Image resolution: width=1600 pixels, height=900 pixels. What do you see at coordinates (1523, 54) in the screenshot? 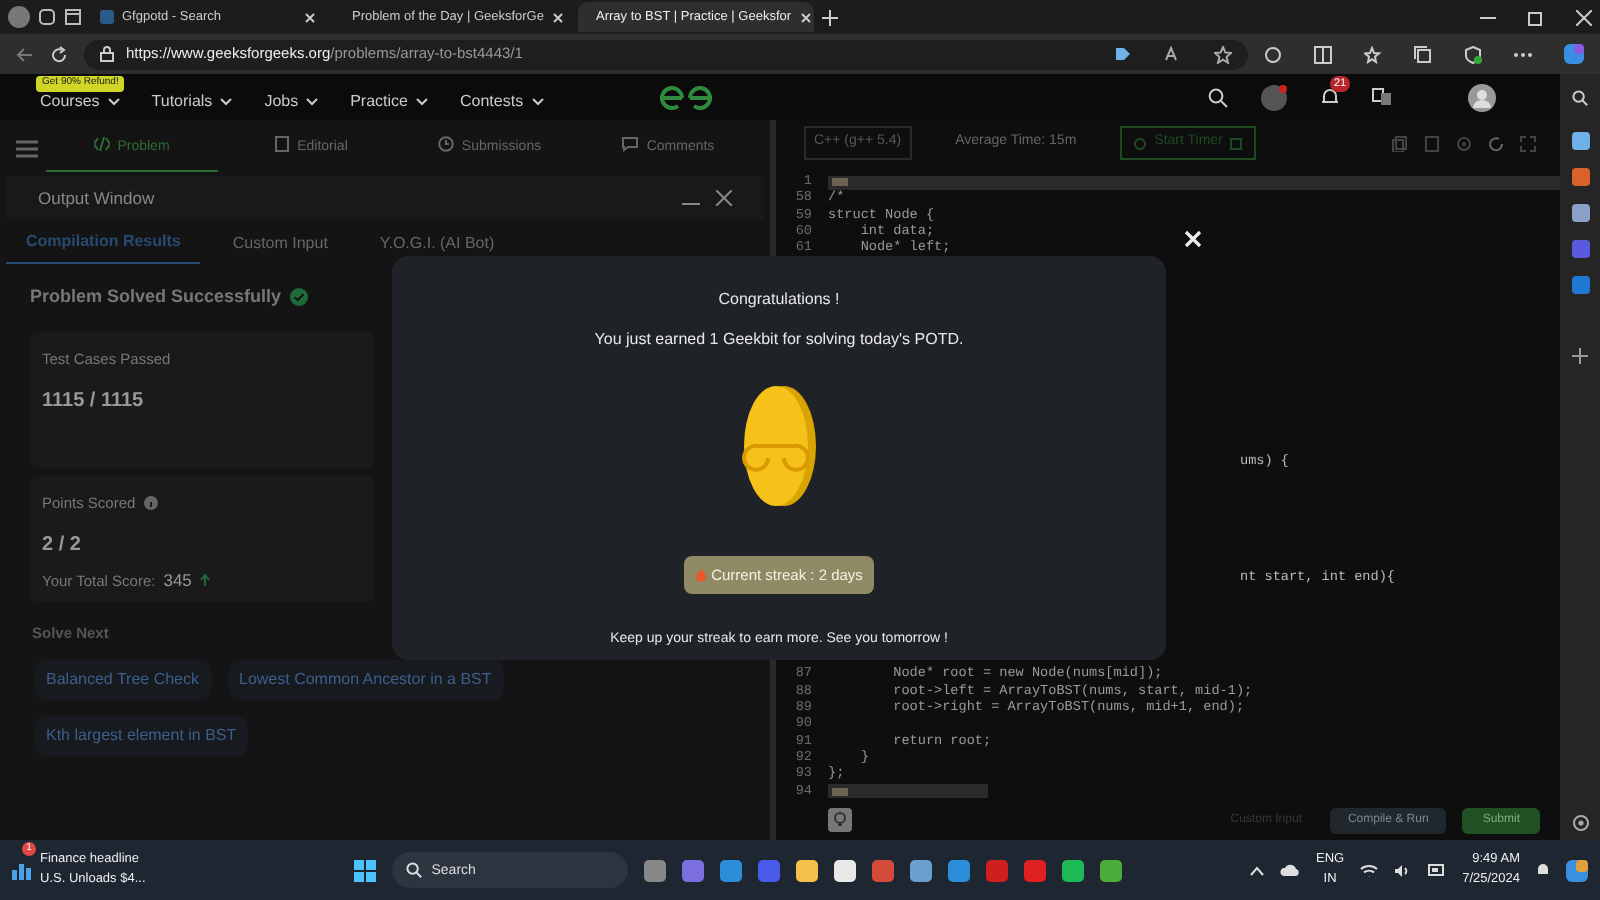
I see `more-icon` at bounding box center [1523, 54].